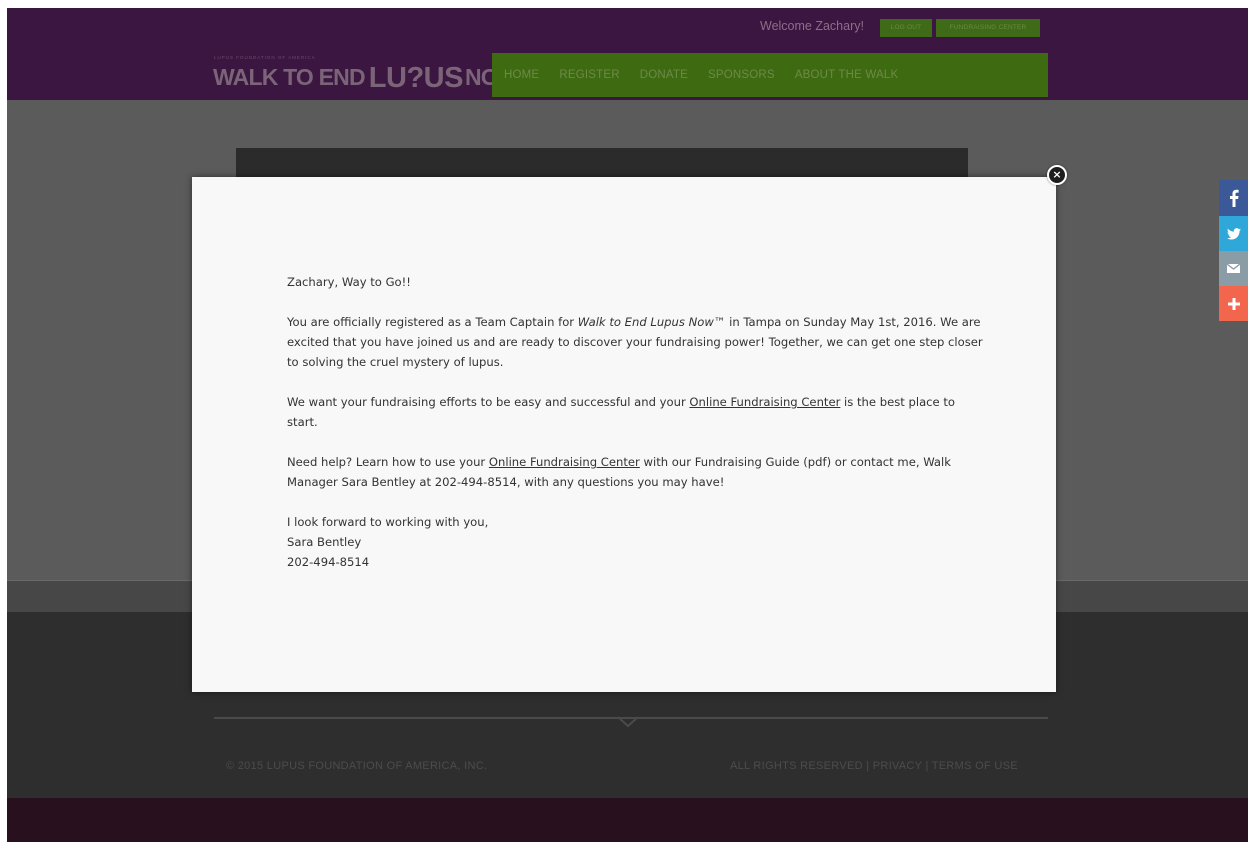  I want to click on event-name: Walk to End Lupus Now™, so click(651, 322).